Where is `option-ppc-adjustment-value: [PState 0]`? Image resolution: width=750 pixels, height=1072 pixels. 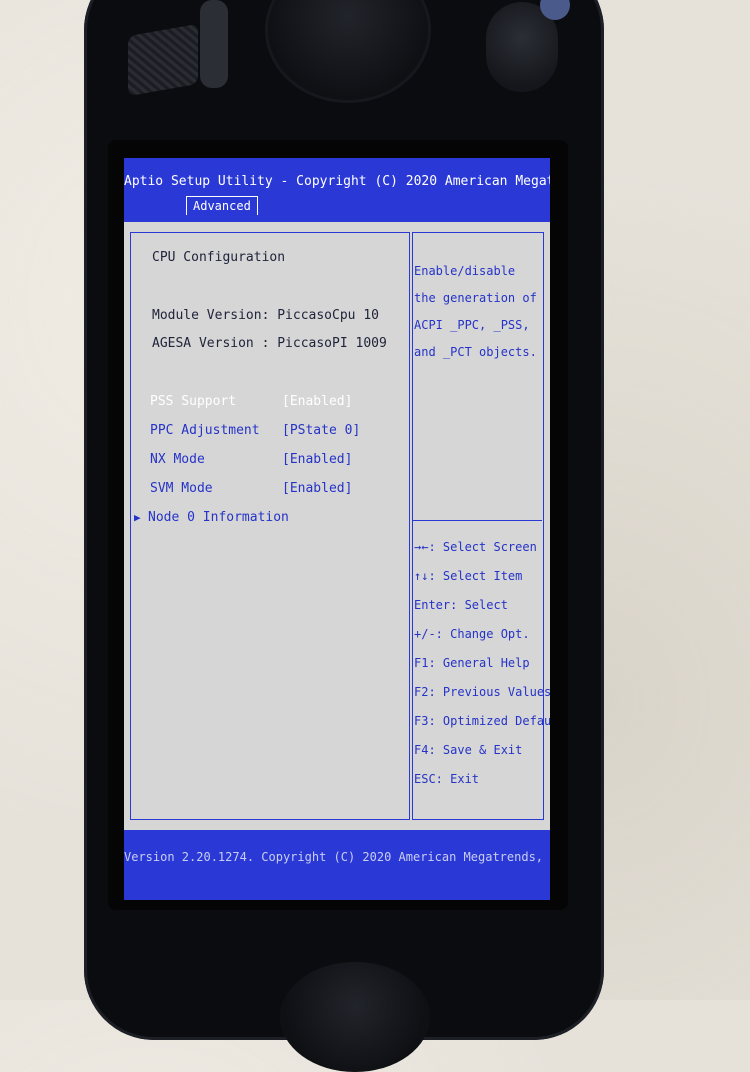 option-ppc-adjustment-value: [PState 0] is located at coordinates (321, 430).